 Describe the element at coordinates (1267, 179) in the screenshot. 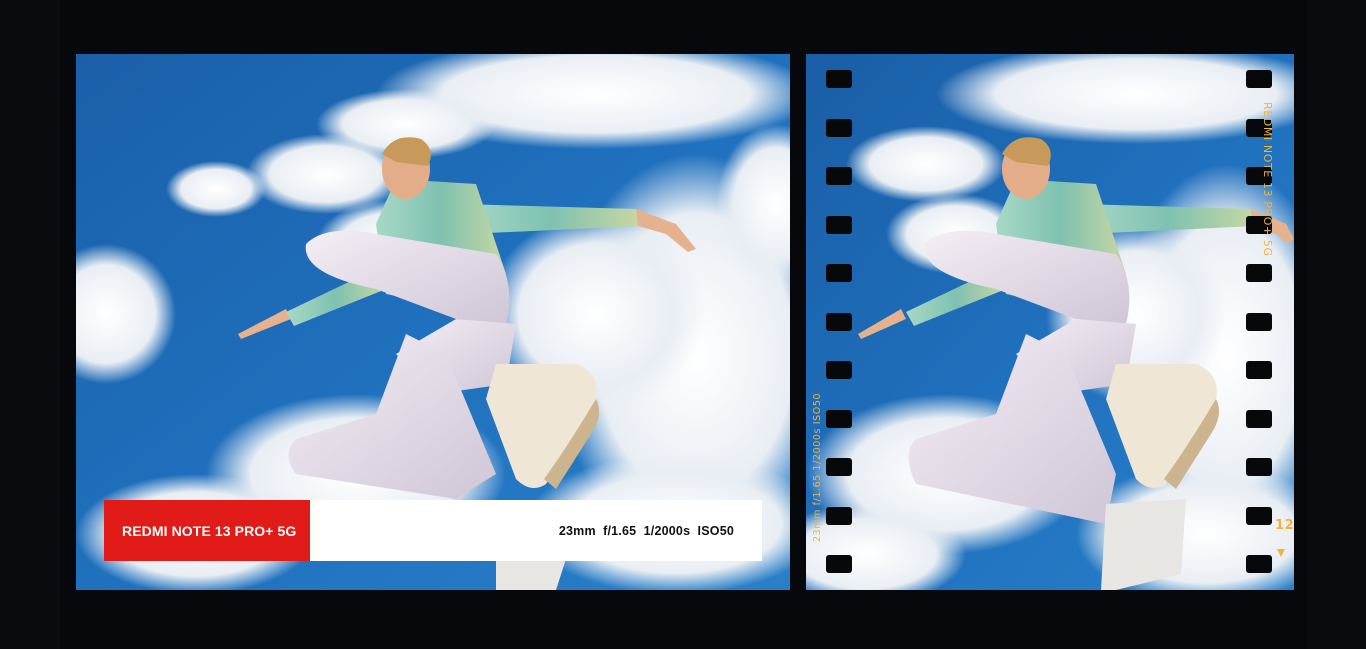

I see `film-brand-label: REDMI NOTE 13 PRO+ 5G` at that location.